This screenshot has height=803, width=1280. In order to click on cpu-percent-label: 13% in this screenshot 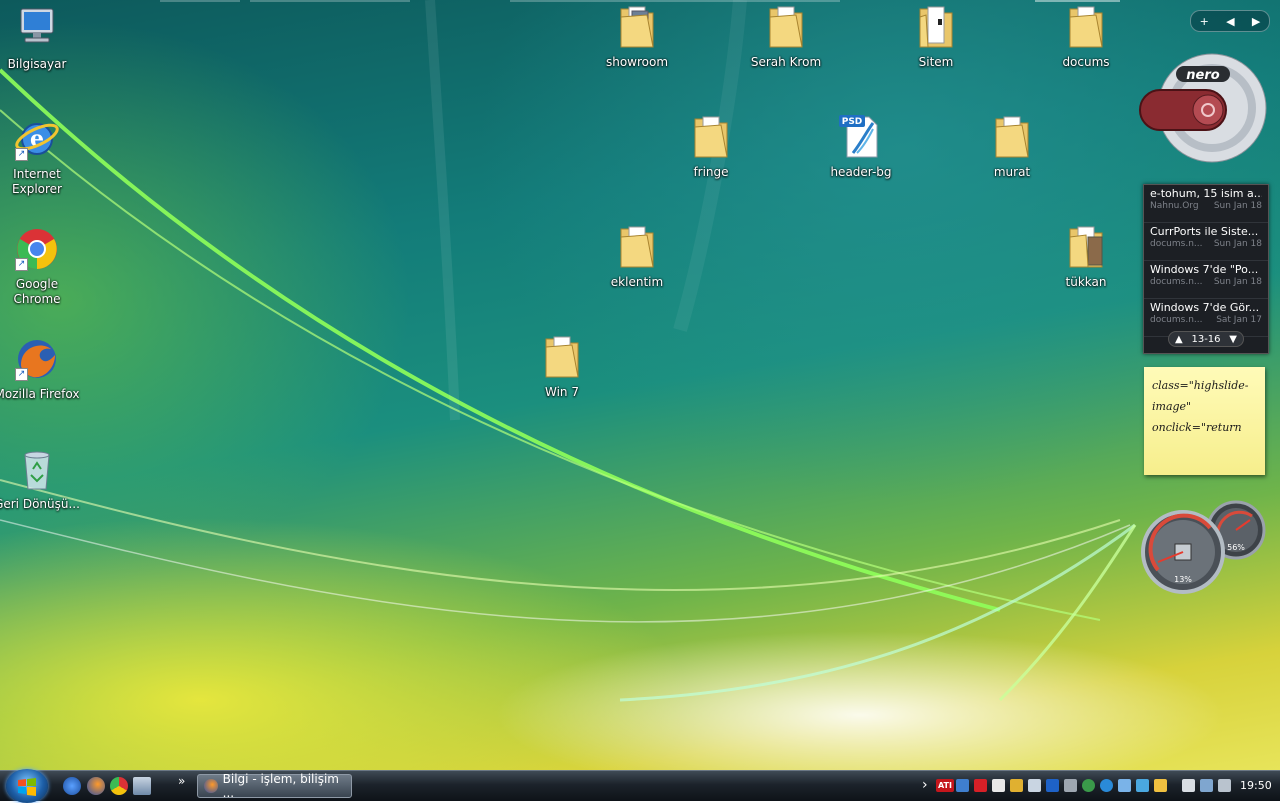, I will do `click(1183, 579)`.